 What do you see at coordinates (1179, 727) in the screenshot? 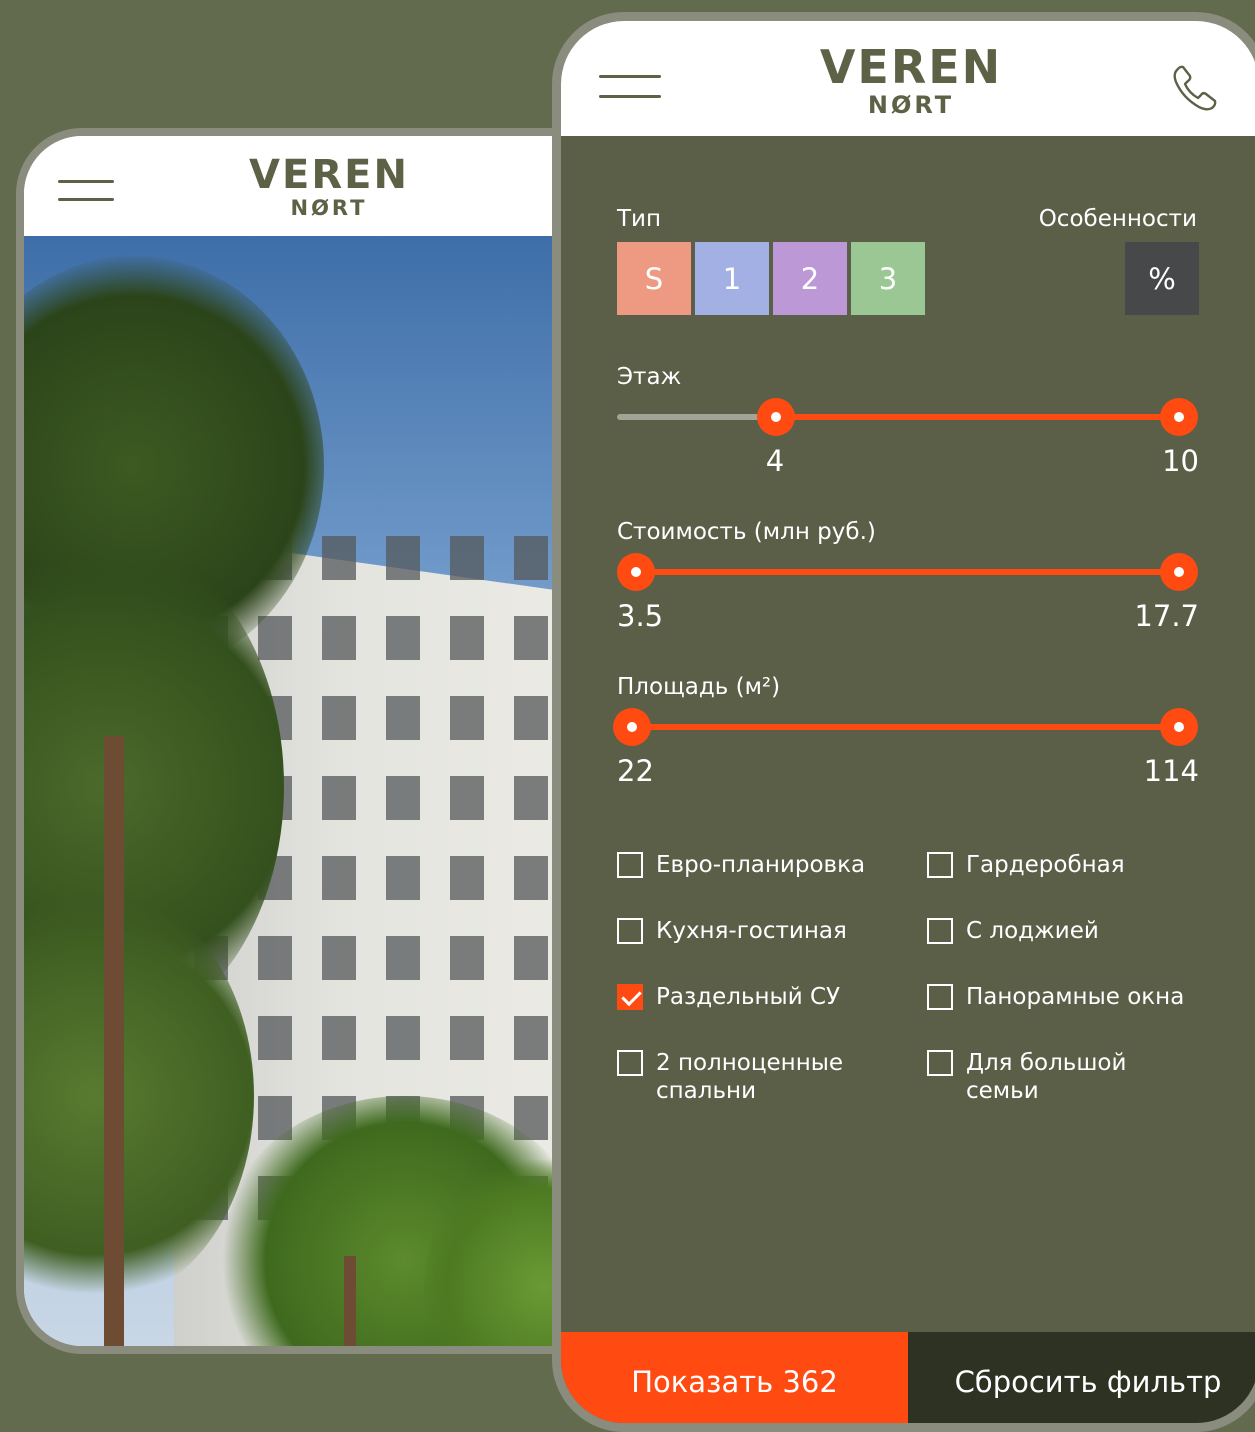
I see `area-max-handle` at bounding box center [1179, 727].